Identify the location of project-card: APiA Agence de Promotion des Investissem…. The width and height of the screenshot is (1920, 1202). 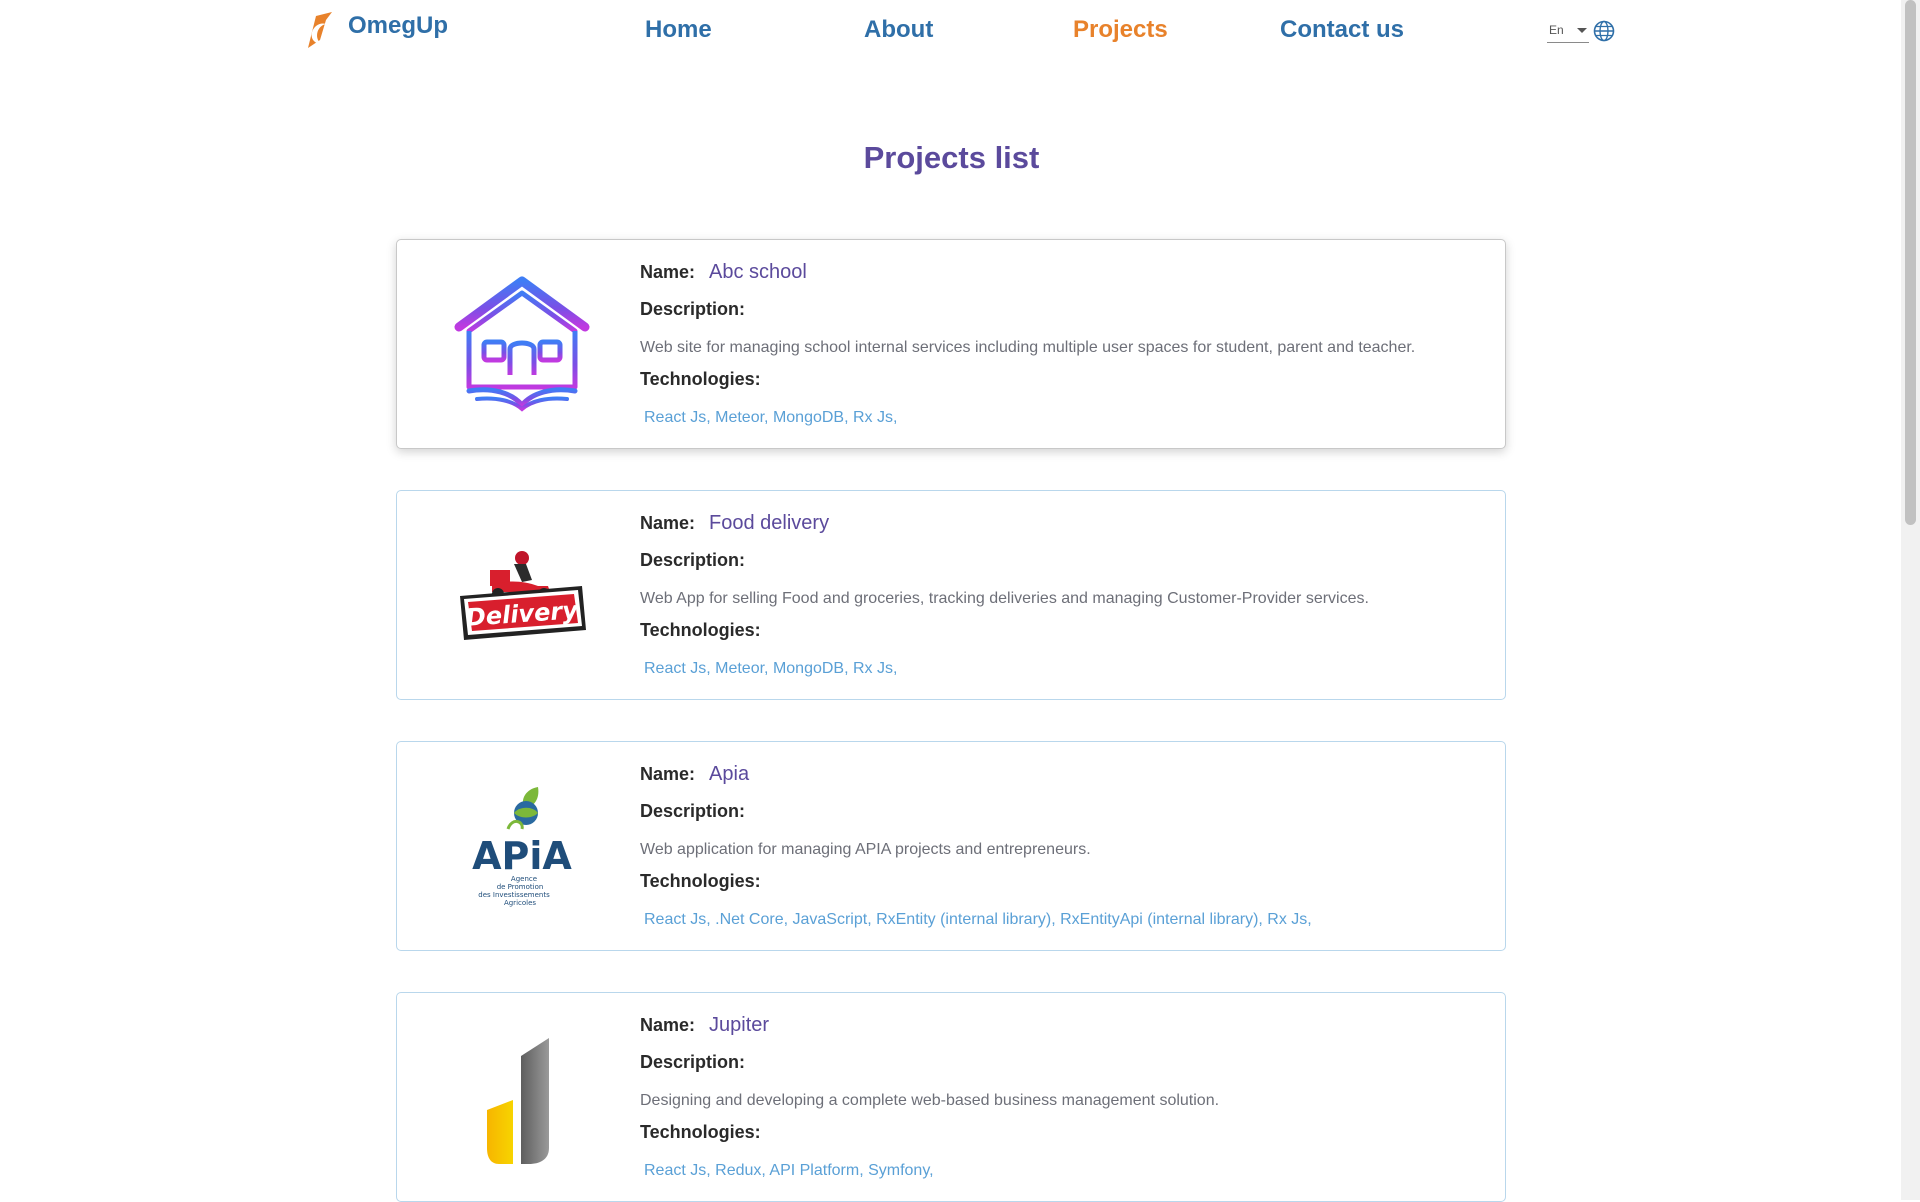
(951, 846).